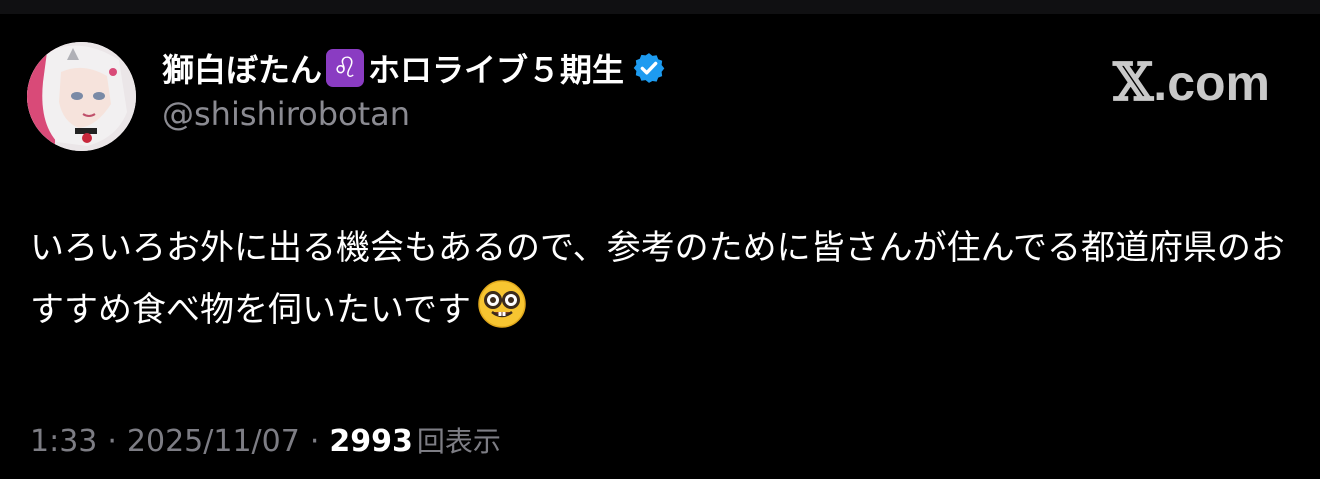 This screenshot has height=479, width=1320. What do you see at coordinates (660, 7) in the screenshot?
I see `top-strip` at bounding box center [660, 7].